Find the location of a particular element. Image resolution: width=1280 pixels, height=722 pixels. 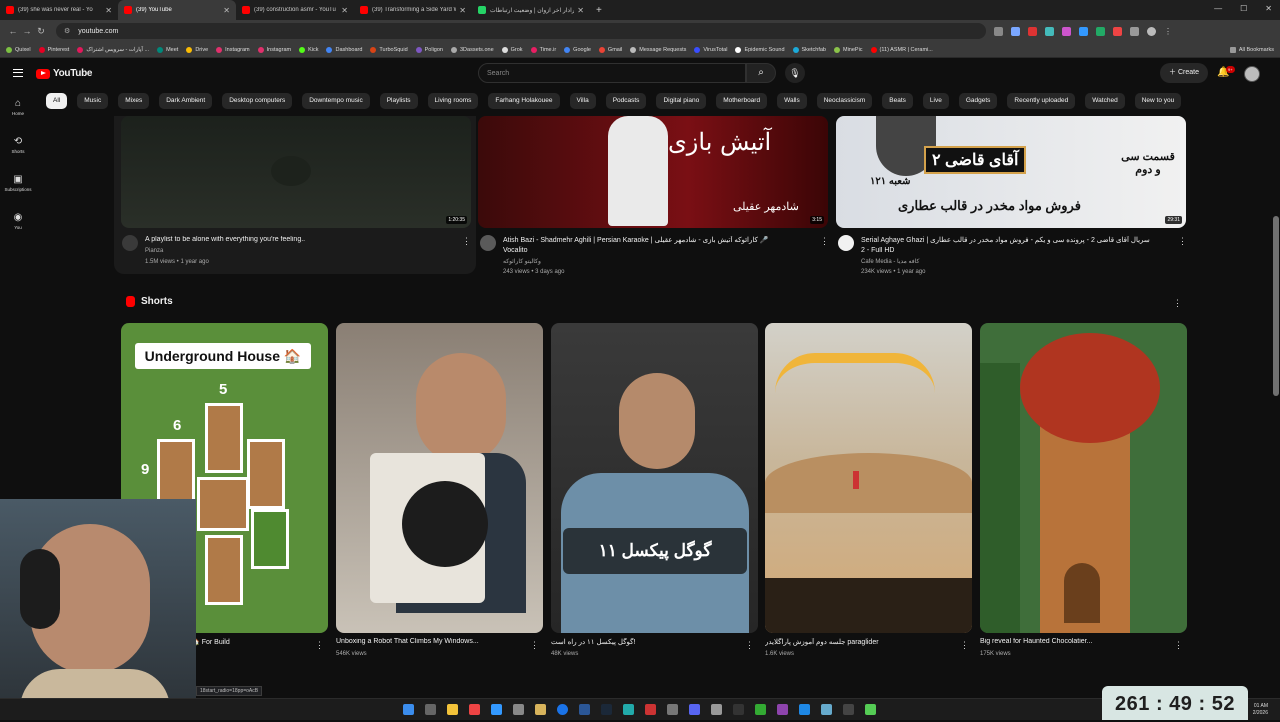

chip: Playlists is located at coordinates (398, 101).